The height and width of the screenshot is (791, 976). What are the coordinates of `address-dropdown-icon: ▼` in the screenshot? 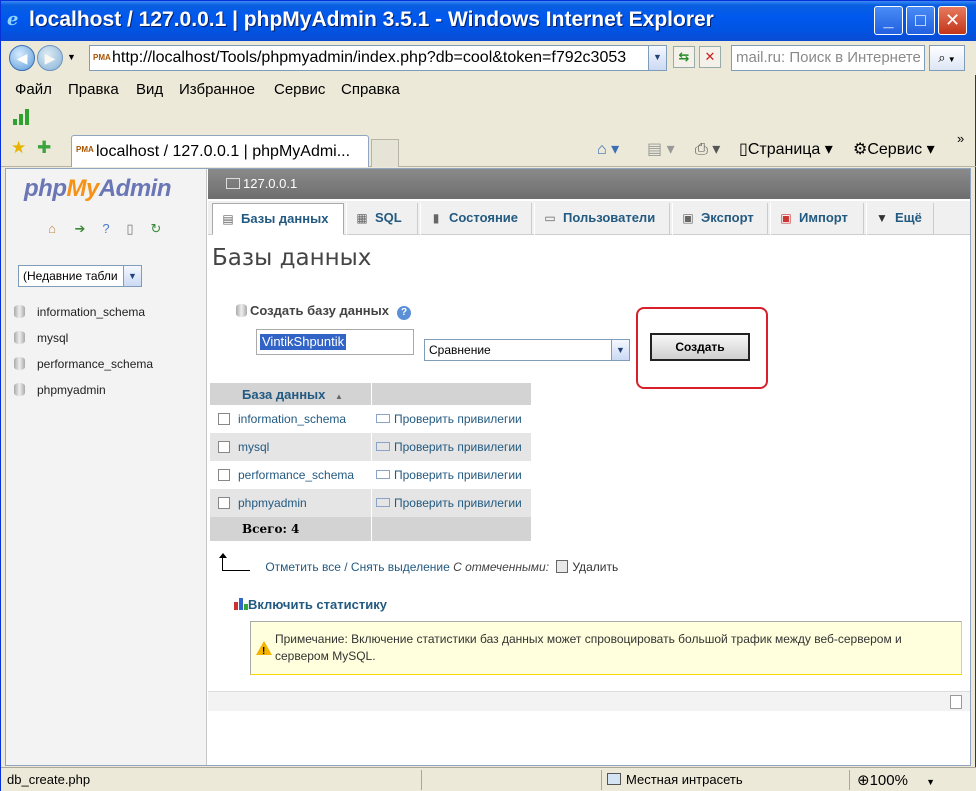 It's located at (657, 58).